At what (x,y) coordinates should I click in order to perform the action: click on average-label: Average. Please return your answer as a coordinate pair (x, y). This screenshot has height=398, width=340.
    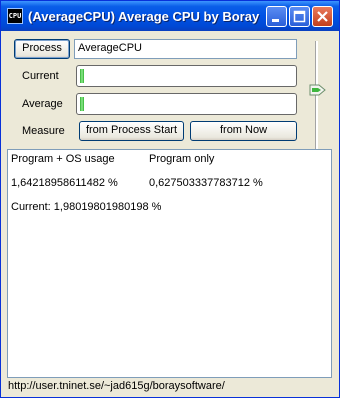
    Looking at the image, I should click on (42, 104).